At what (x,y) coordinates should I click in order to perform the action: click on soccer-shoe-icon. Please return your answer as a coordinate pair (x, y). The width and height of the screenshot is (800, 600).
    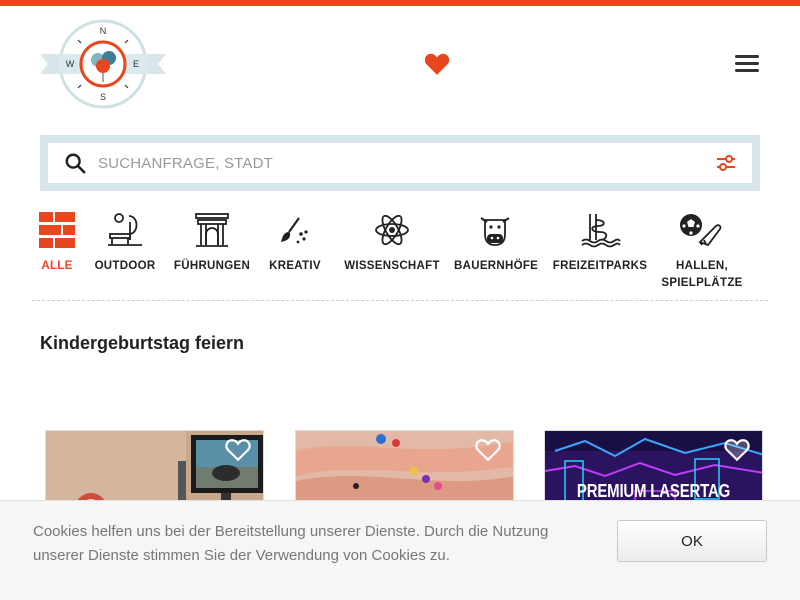
    Looking at the image, I should click on (701, 230).